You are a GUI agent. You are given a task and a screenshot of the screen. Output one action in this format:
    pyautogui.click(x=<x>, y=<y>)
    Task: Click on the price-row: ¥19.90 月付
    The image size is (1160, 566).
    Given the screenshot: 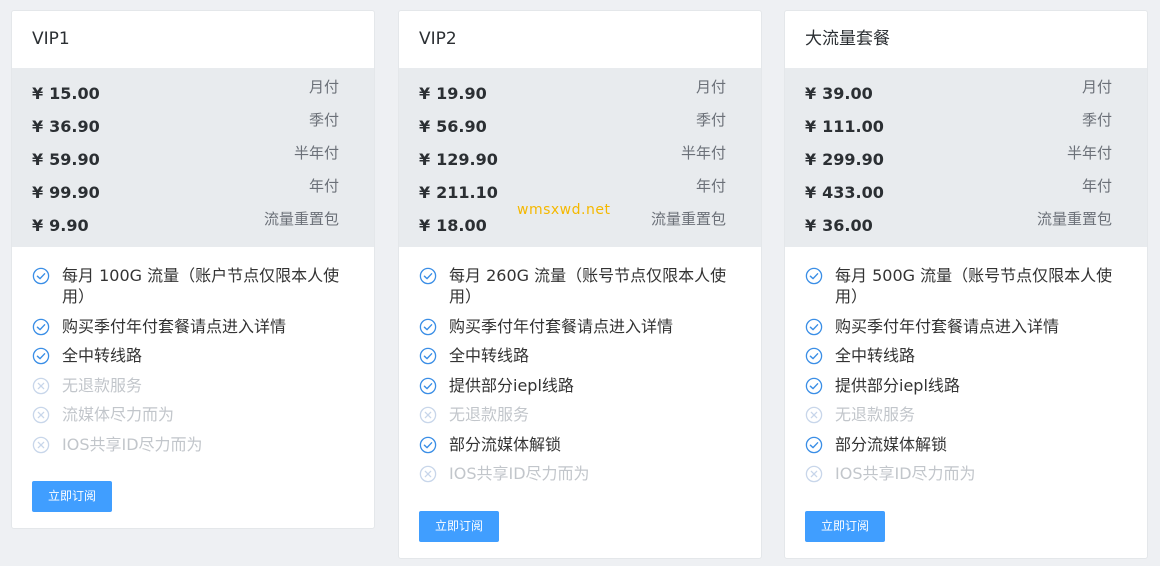 What is the action you would take?
    pyautogui.click(x=580, y=90)
    